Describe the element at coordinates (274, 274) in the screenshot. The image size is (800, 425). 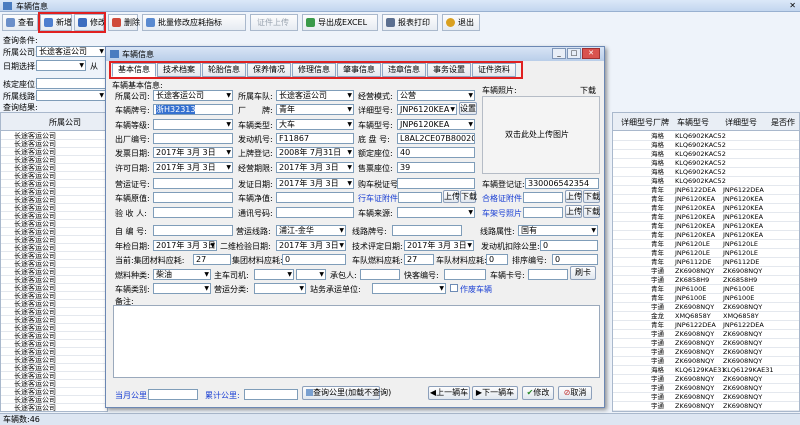
I see `driver-select` at that location.